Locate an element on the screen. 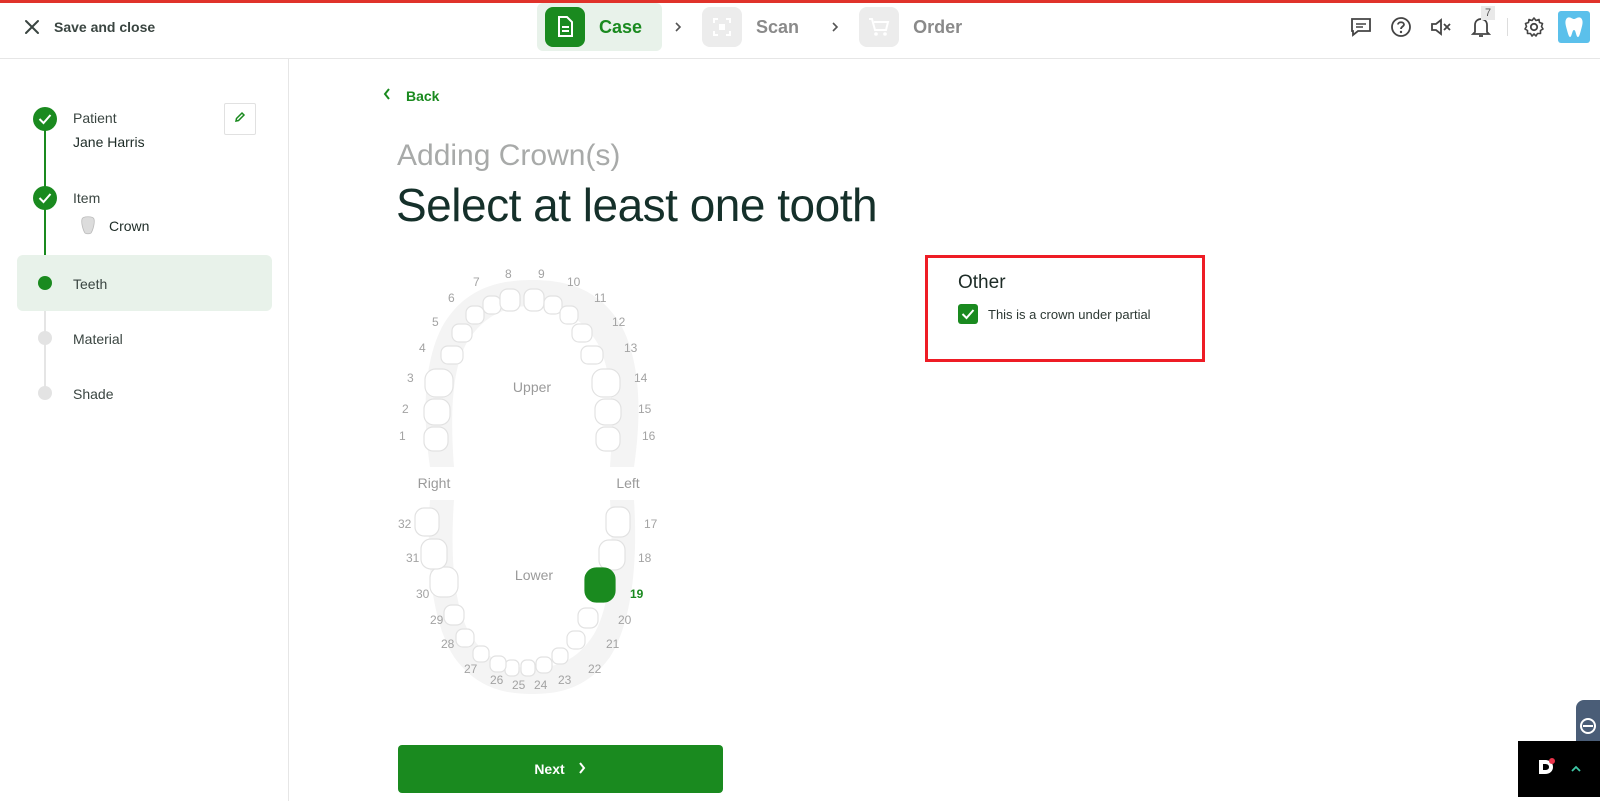  edit-patient-button is located at coordinates (240, 119).